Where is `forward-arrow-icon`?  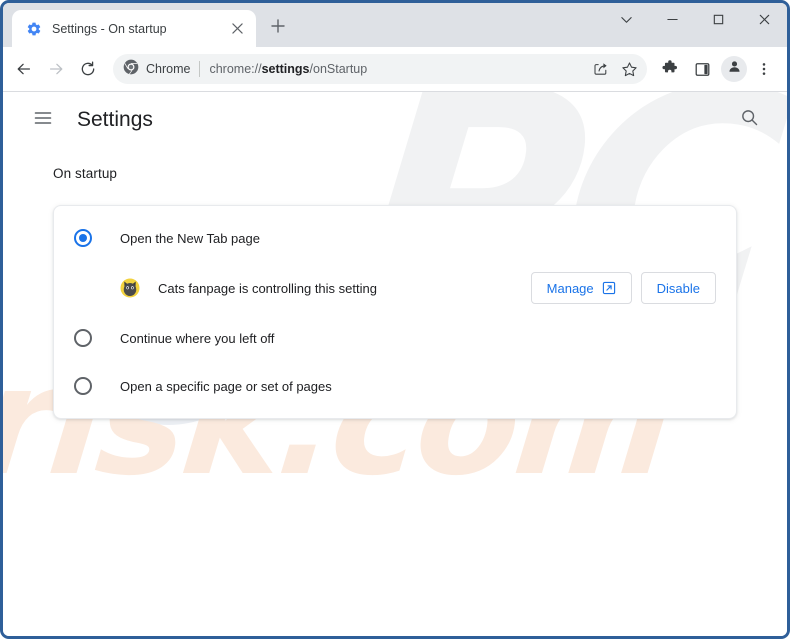 forward-arrow-icon is located at coordinates (56, 69).